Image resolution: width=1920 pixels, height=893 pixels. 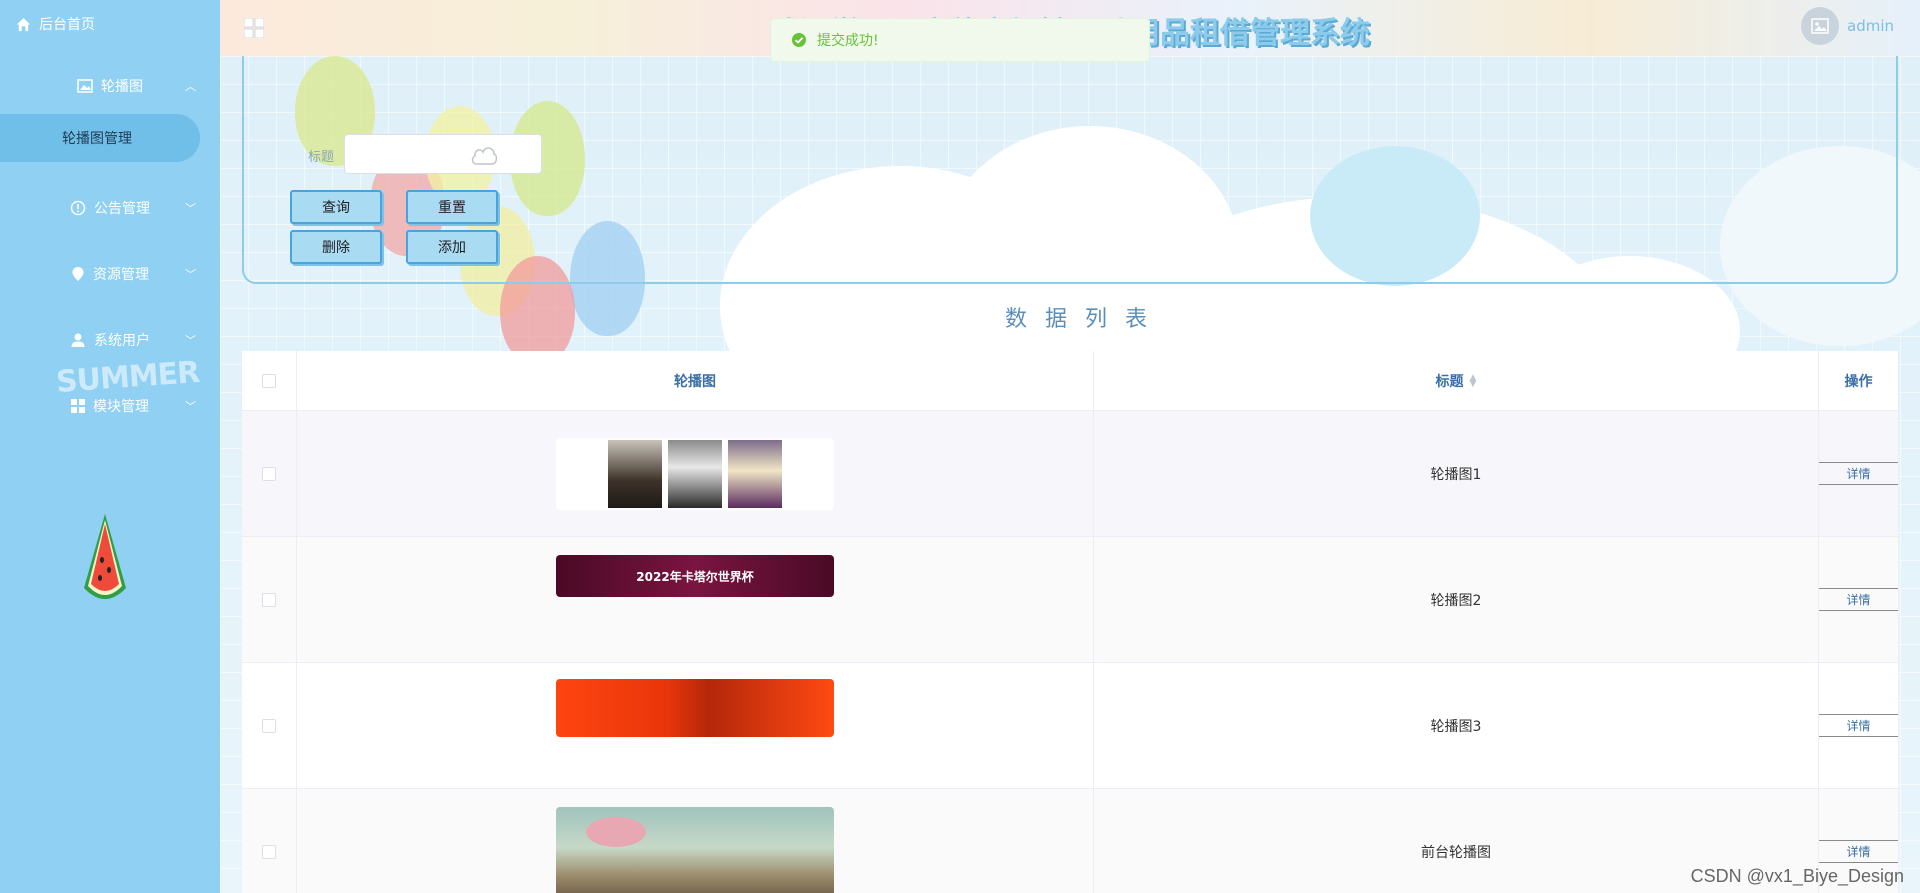 I want to click on watermelon-icon, so click(x=105, y=556).